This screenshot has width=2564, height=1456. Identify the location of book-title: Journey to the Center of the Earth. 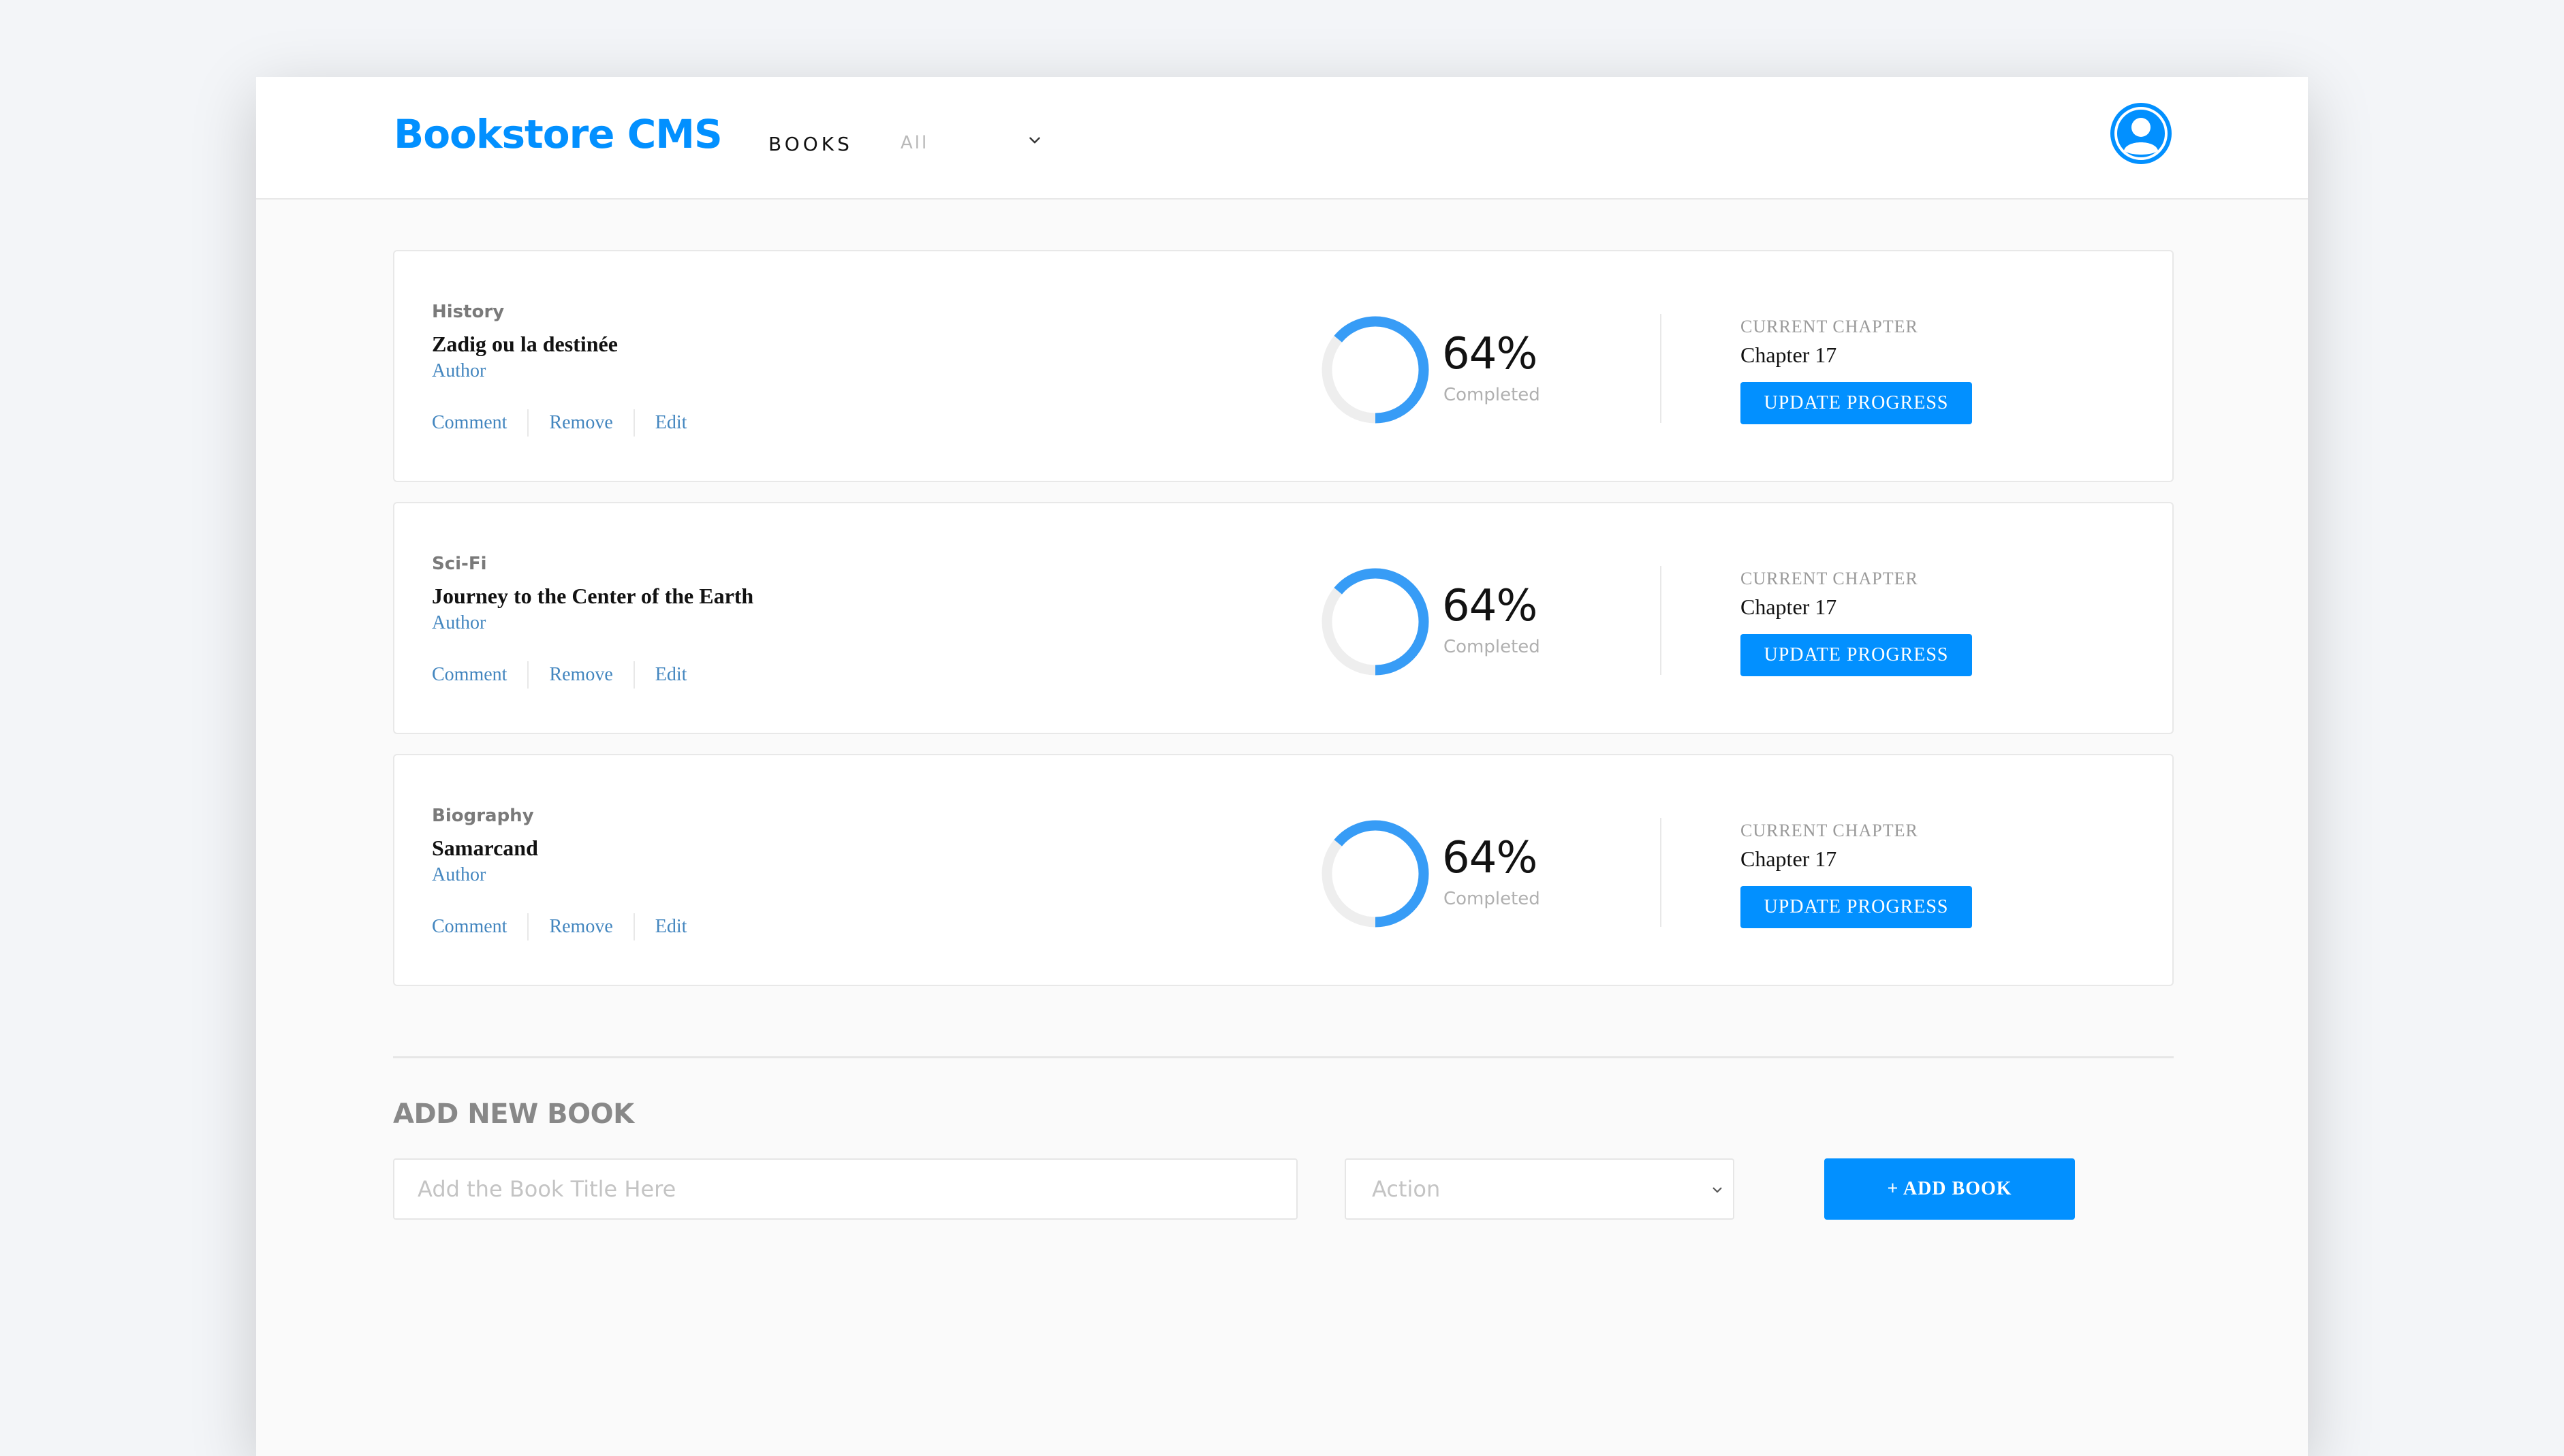
(593, 596).